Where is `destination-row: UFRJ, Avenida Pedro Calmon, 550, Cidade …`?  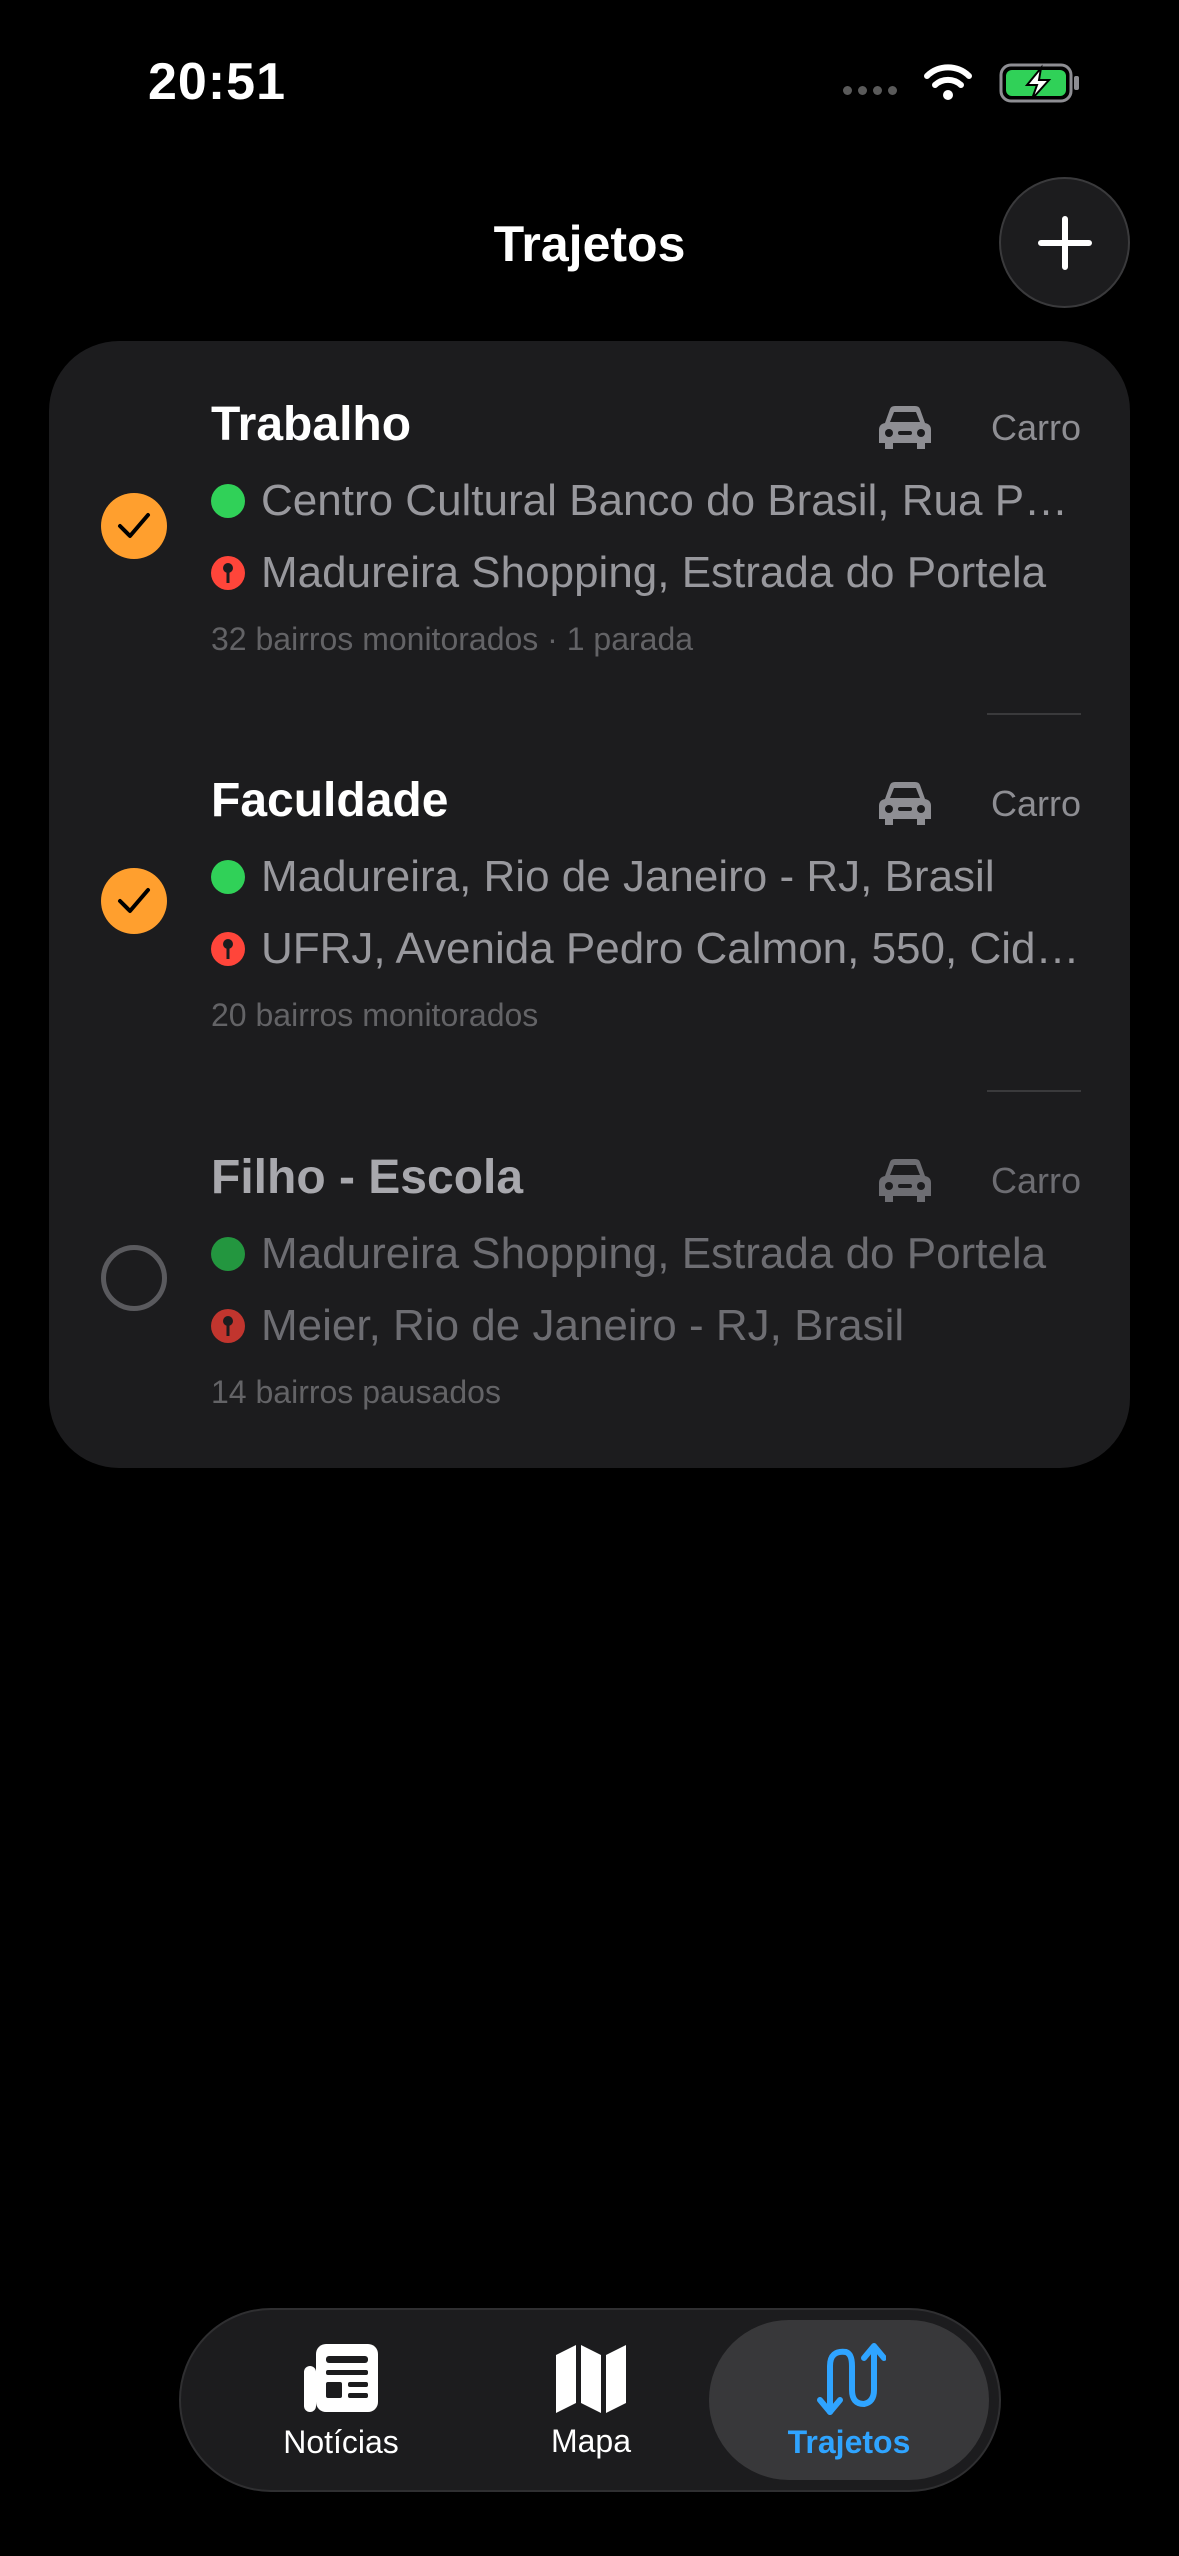 destination-row: UFRJ, Avenida Pedro Calmon, 550, Cidade … is located at coordinates (646, 949).